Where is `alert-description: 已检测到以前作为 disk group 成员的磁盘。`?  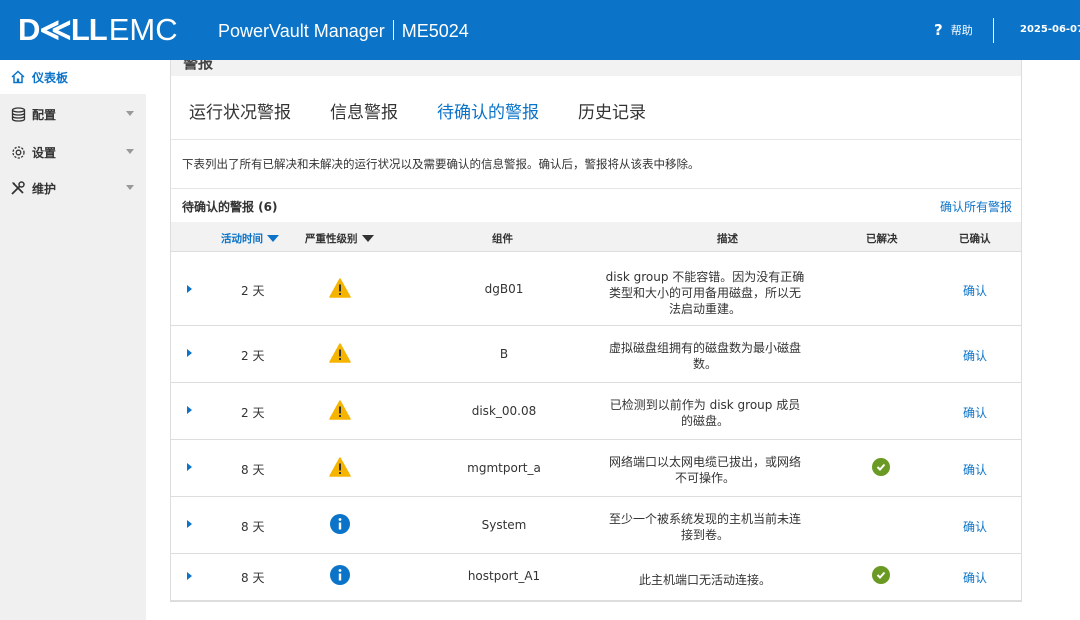 alert-description: 已检测到以前作为 disk group 成员的磁盘。 is located at coordinates (705, 413).